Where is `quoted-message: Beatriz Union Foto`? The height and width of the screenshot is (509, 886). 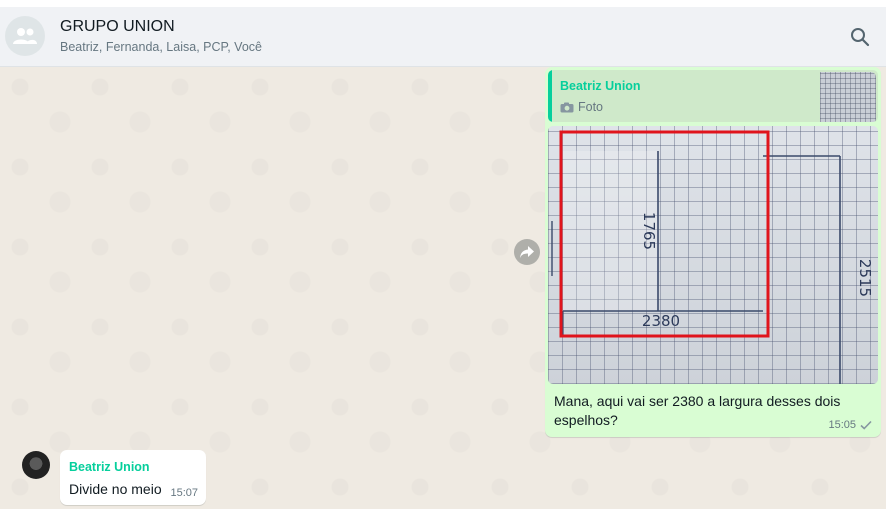 quoted-message: Beatriz Union Foto is located at coordinates (713, 96).